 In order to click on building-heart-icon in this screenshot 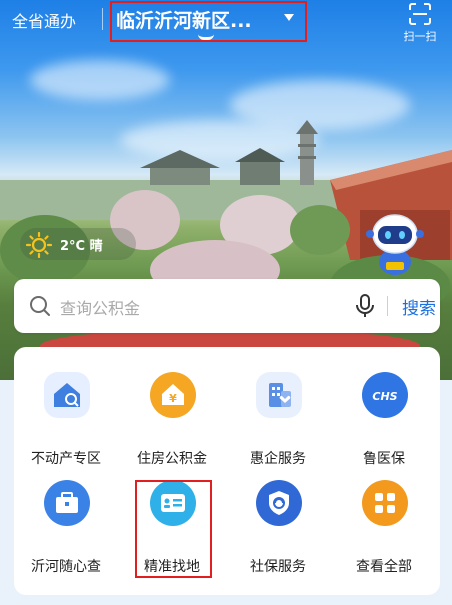, I will do `click(279, 395)`.